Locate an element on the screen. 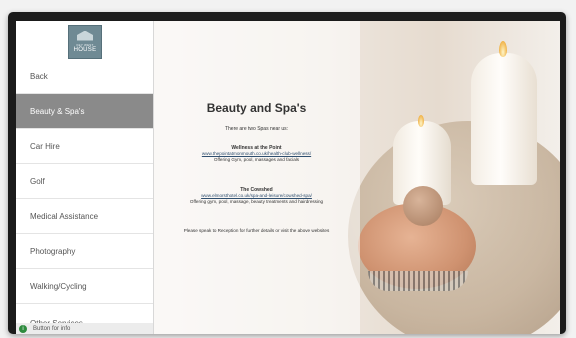 The height and width of the screenshot is (338, 576). page-title: Beauty and Spa's is located at coordinates (256, 108).